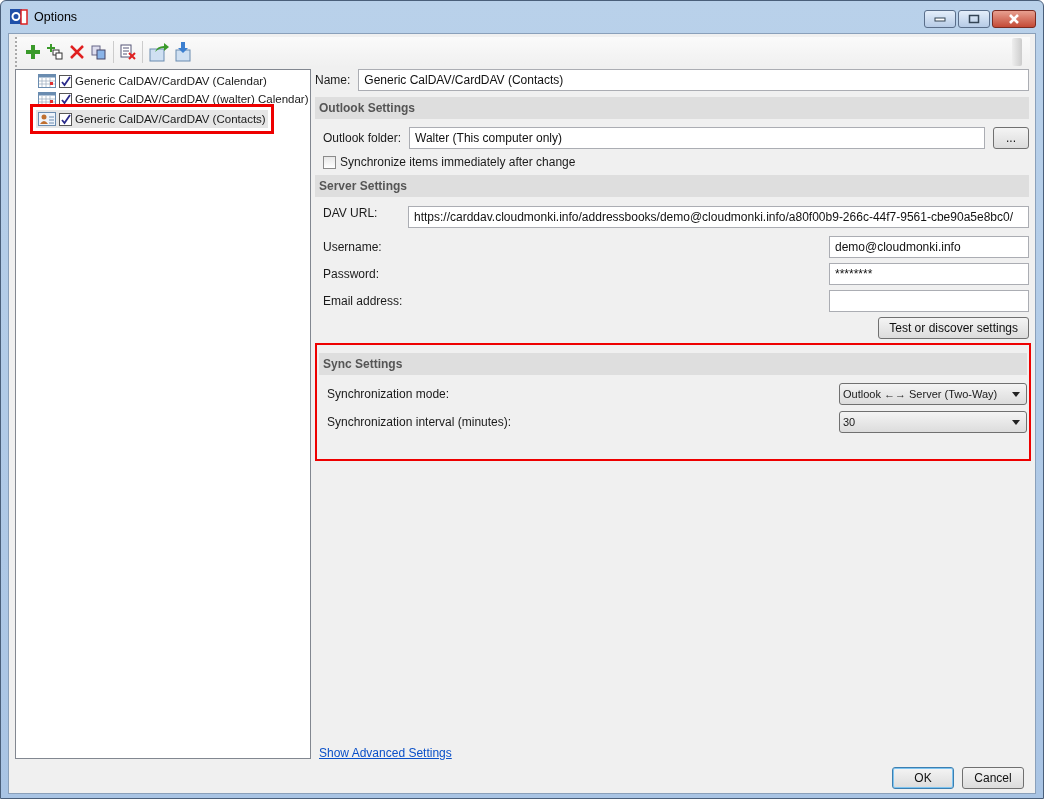 The image size is (1044, 799). I want to click on plus-icon, so click(33, 52).